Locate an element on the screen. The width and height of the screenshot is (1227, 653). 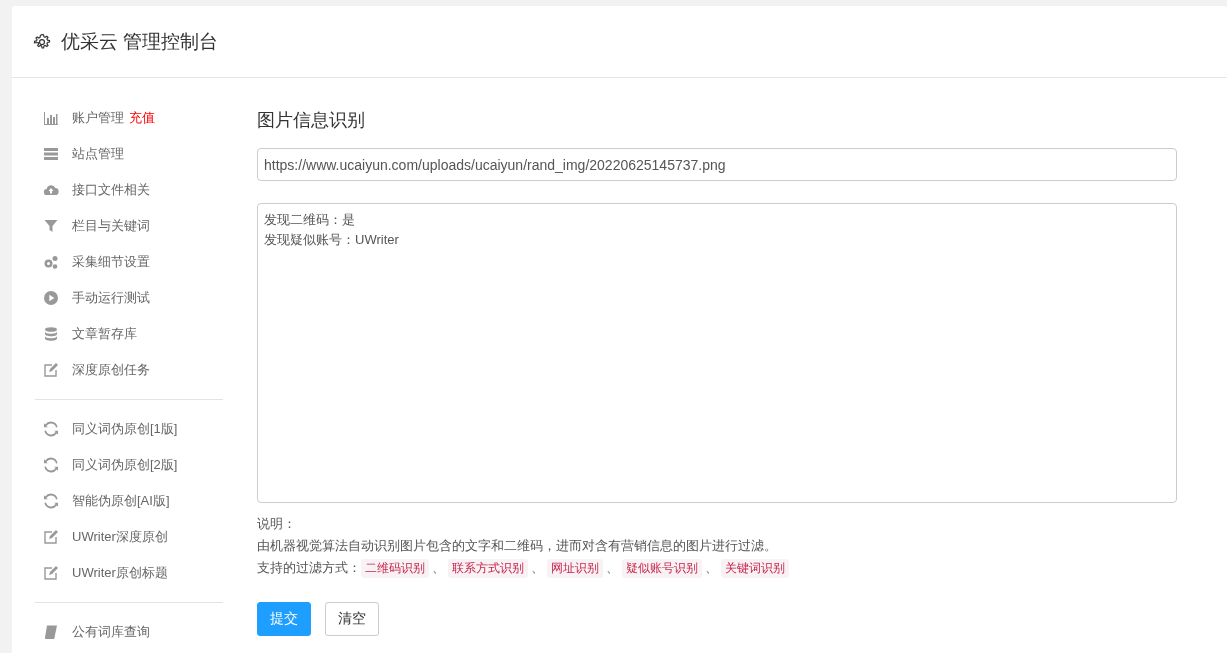
sidebar-item: 同义词伪原创[1版] is located at coordinates (125, 429).